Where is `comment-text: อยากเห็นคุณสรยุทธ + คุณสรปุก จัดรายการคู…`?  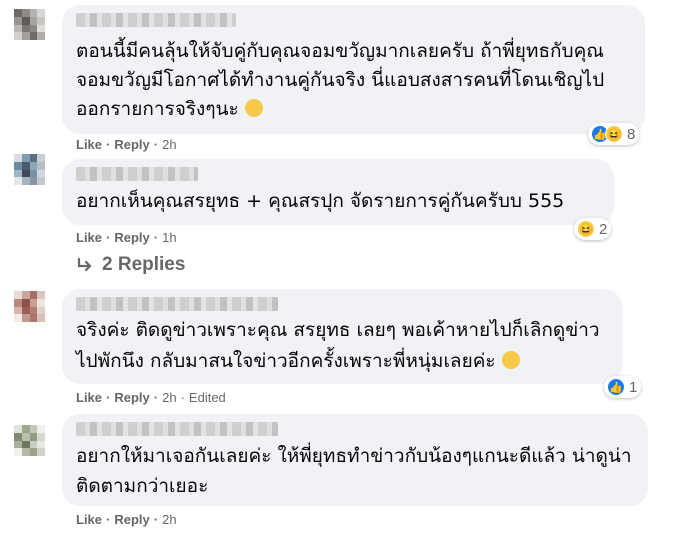 comment-text: อยากเห็นคุณสรยุทธ + คุณสรปุก จัดรายการคู… is located at coordinates (320, 201).